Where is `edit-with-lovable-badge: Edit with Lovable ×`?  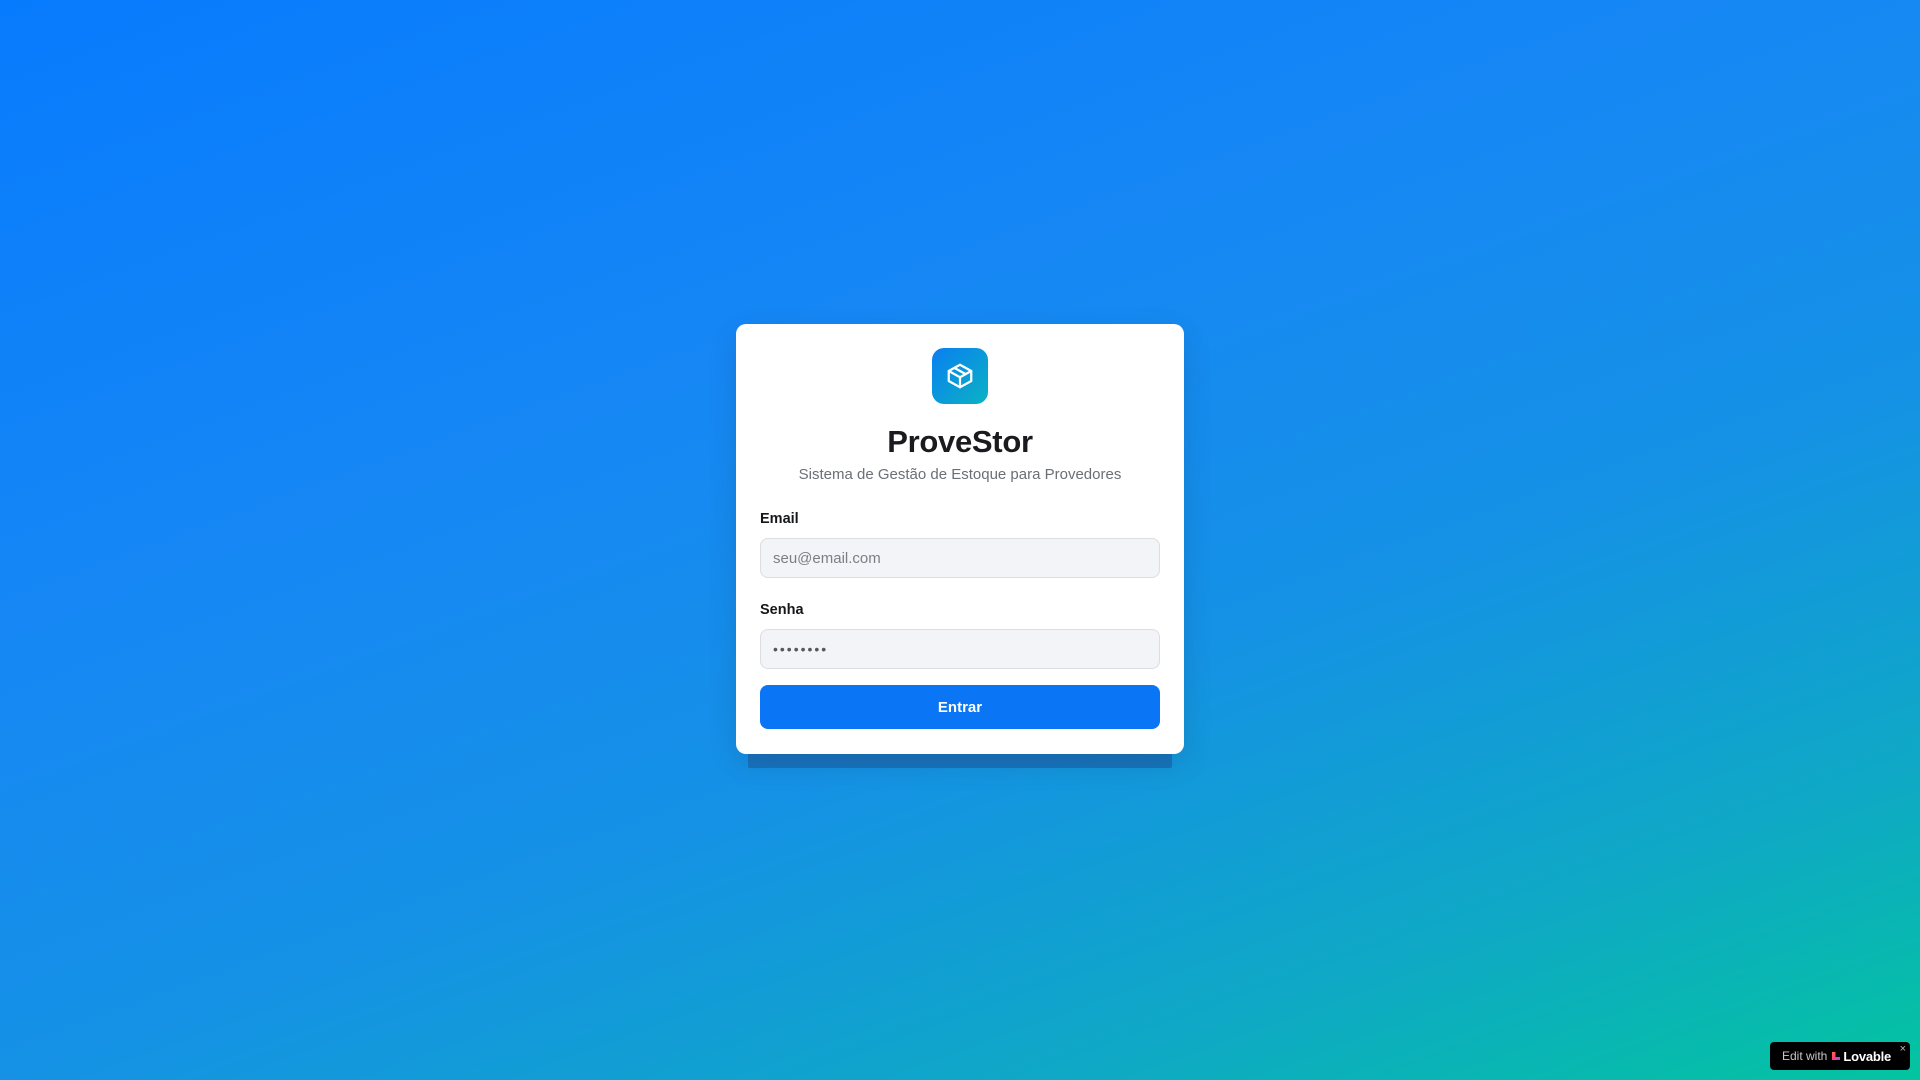
edit-with-lovable-badge: Edit with Lovable × is located at coordinates (1840, 1056).